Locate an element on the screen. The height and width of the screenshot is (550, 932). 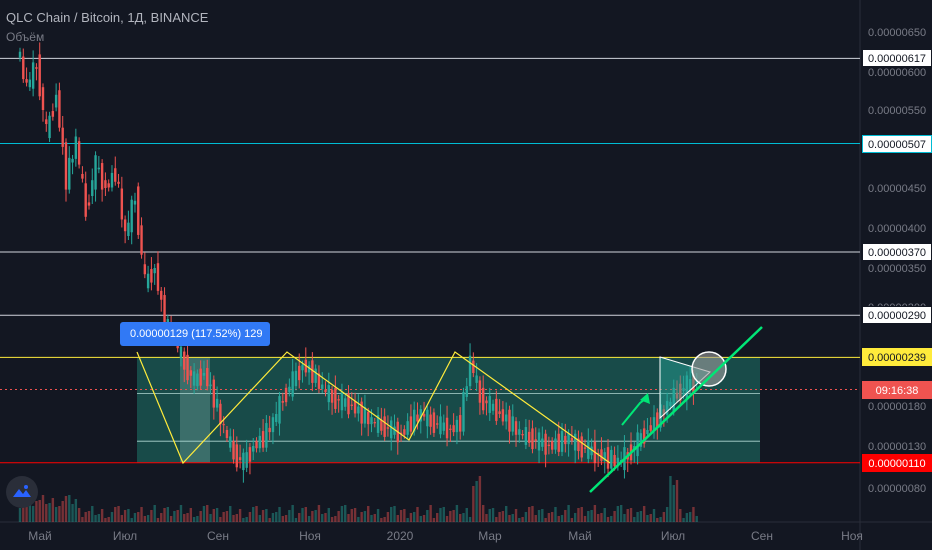
x-tick-label: 2020 is located at coordinates (400, 536).